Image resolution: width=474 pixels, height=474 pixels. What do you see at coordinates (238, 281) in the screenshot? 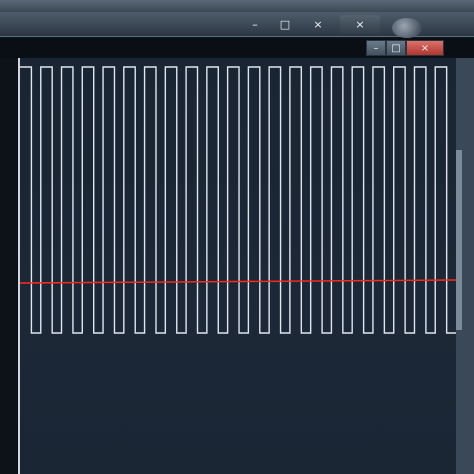
I see `cursor-line` at bounding box center [238, 281].